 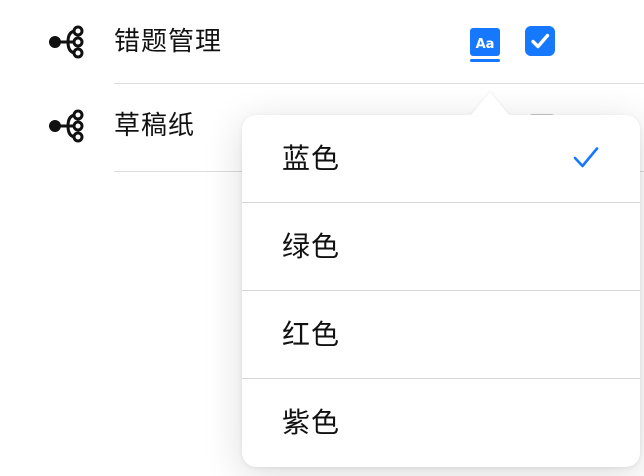 I want to click on svg-text: Aa, so click(x=485, y=44).